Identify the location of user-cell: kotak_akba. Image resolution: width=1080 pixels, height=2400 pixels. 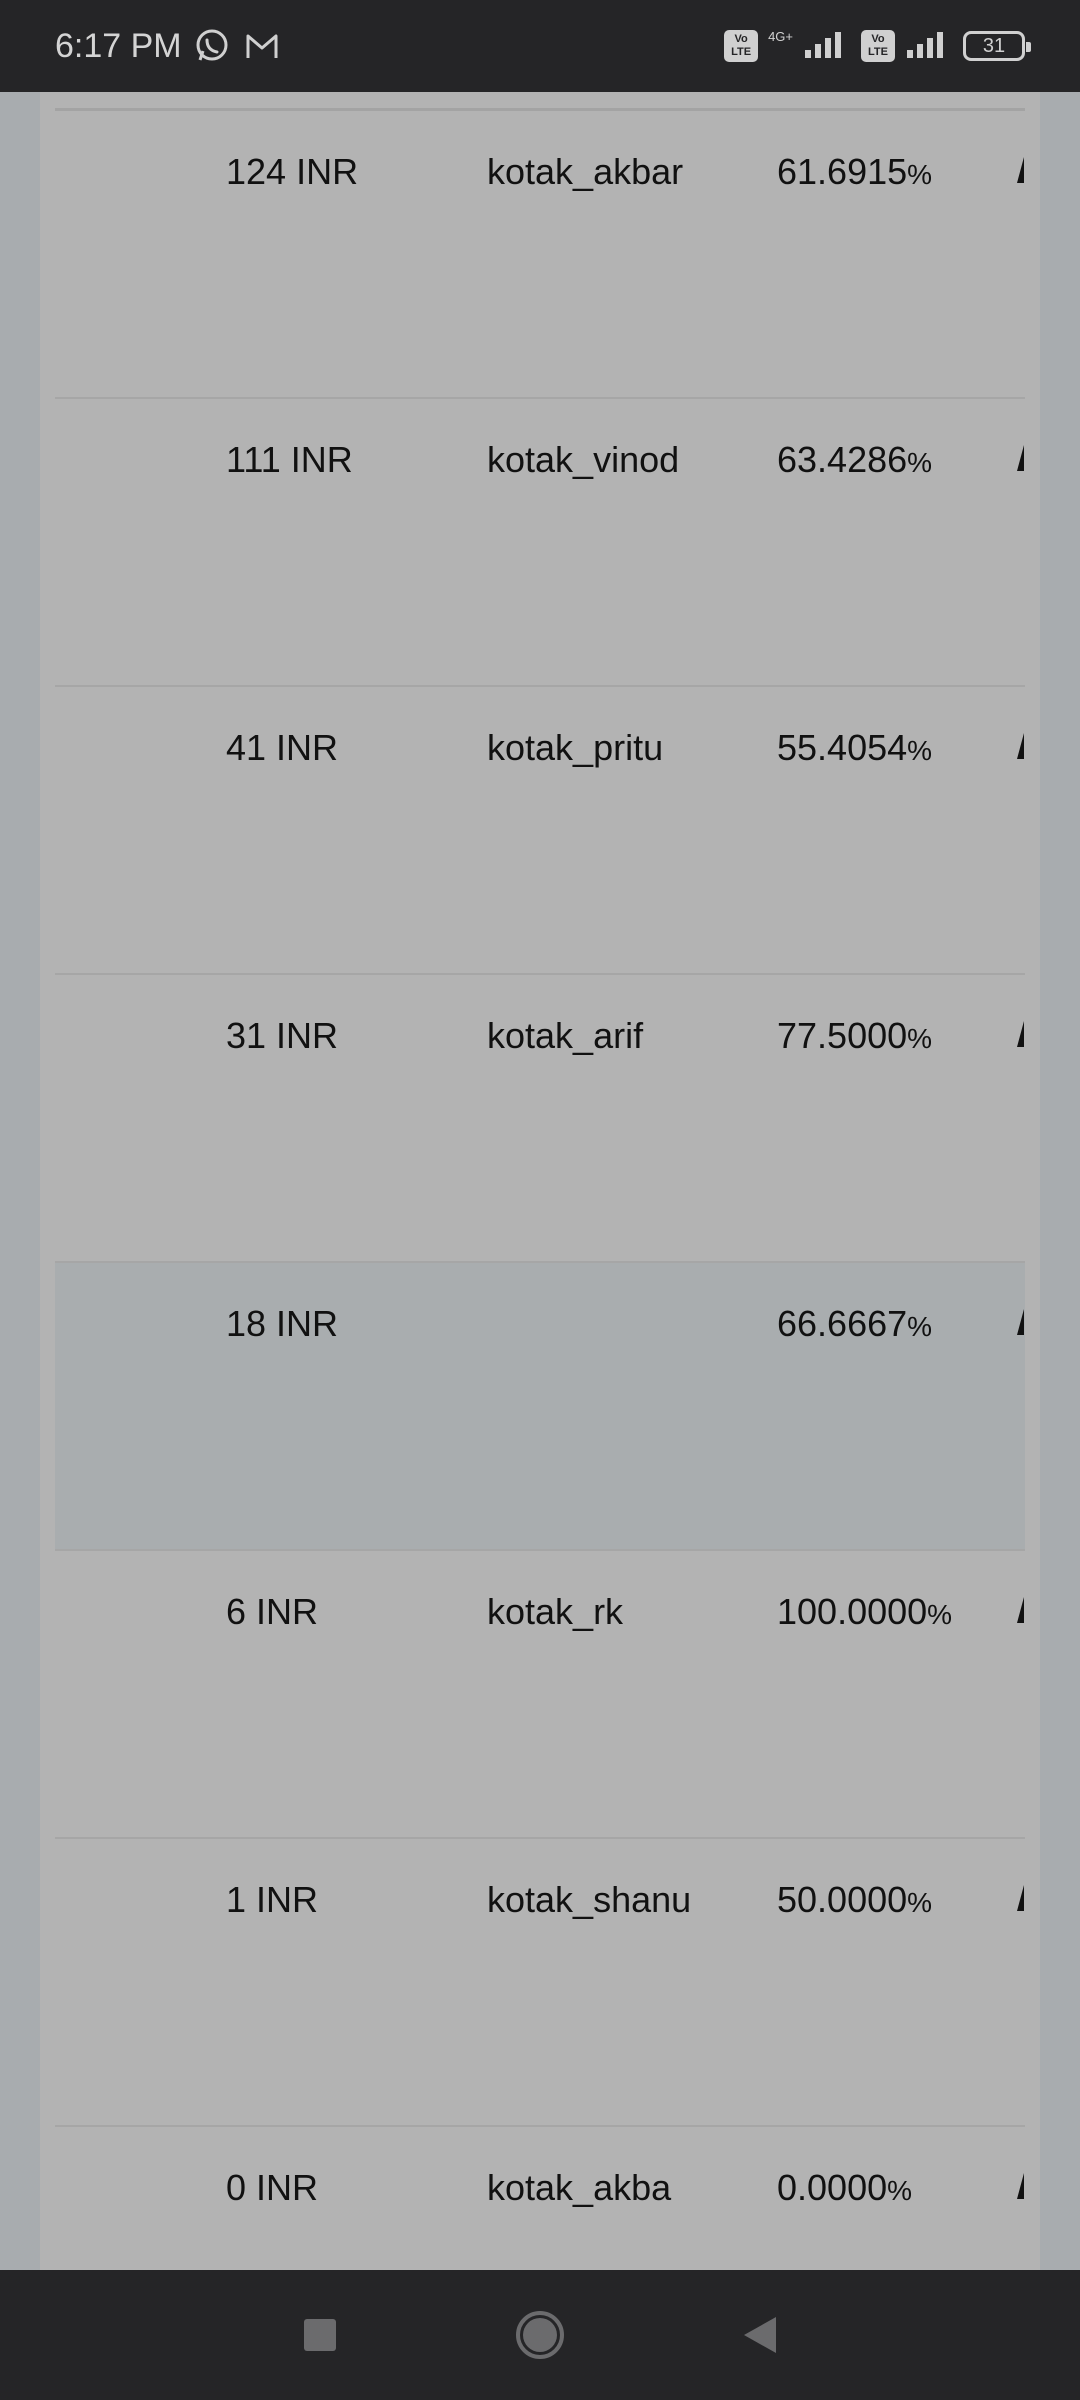
(579, 2187).